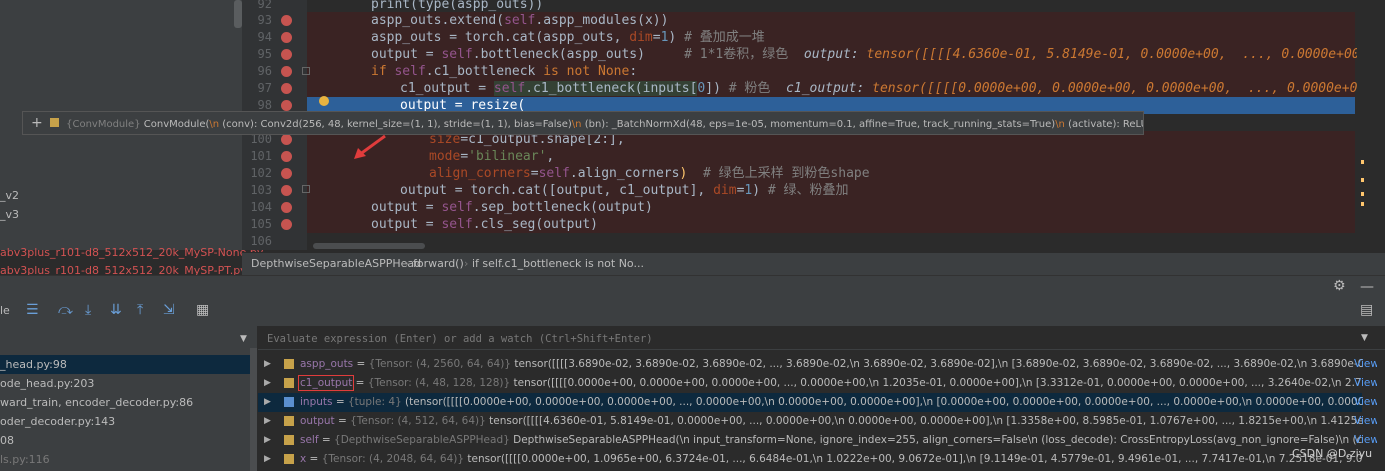  Describe the element at coordinates (125, 459) in the screenshot. I see `frame-item: ls.py:116` at that location.